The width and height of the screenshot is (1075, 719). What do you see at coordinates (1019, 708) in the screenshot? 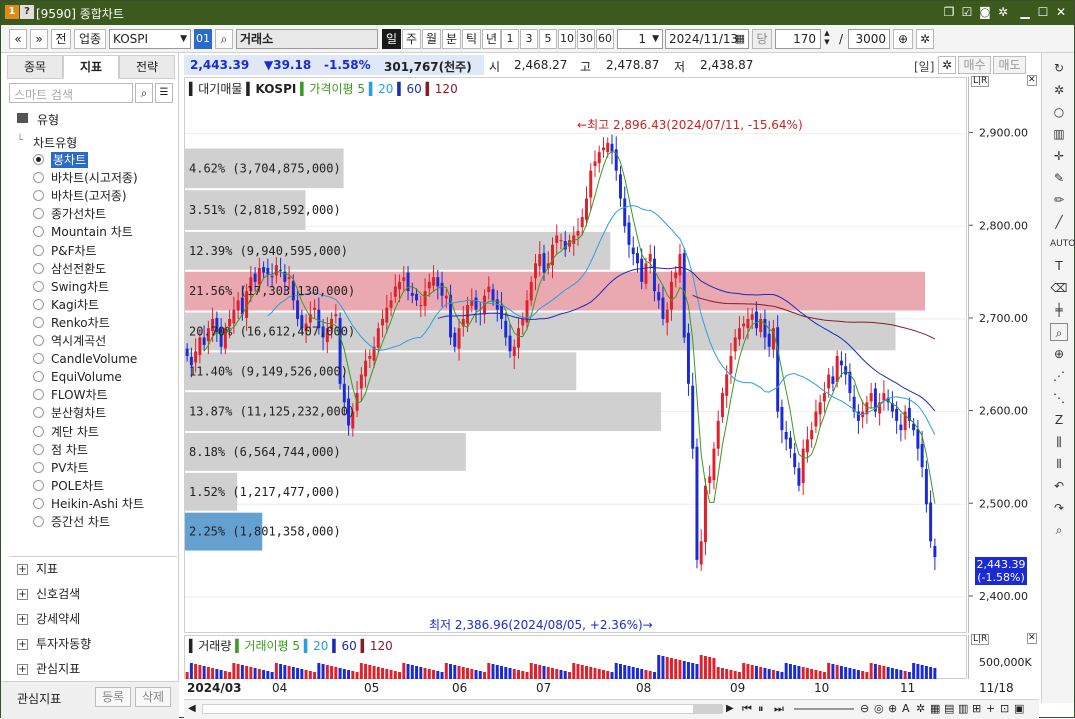
I see `window-icon: ▣` at bounding box center [1019, 708].